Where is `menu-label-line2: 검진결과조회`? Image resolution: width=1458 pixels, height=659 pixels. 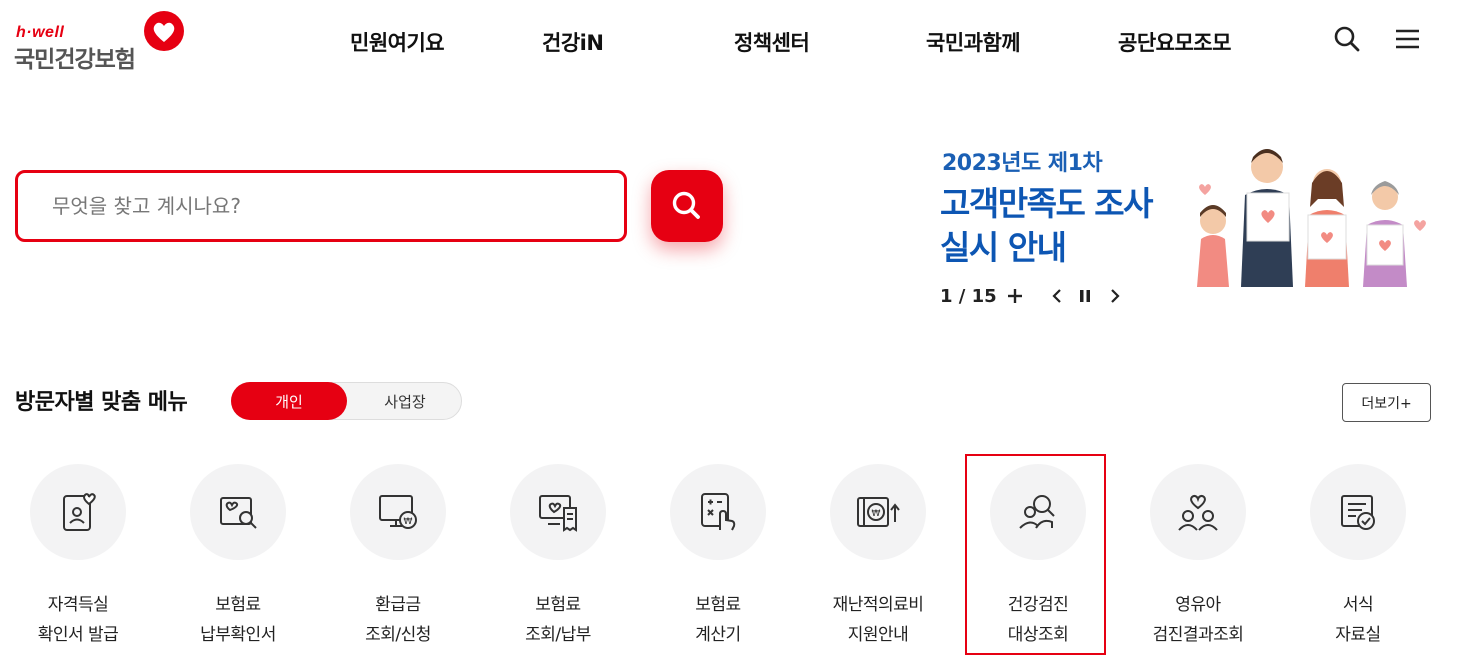
menu-label-line2: 검진결과조회 is located at coordinates (1198, 635).